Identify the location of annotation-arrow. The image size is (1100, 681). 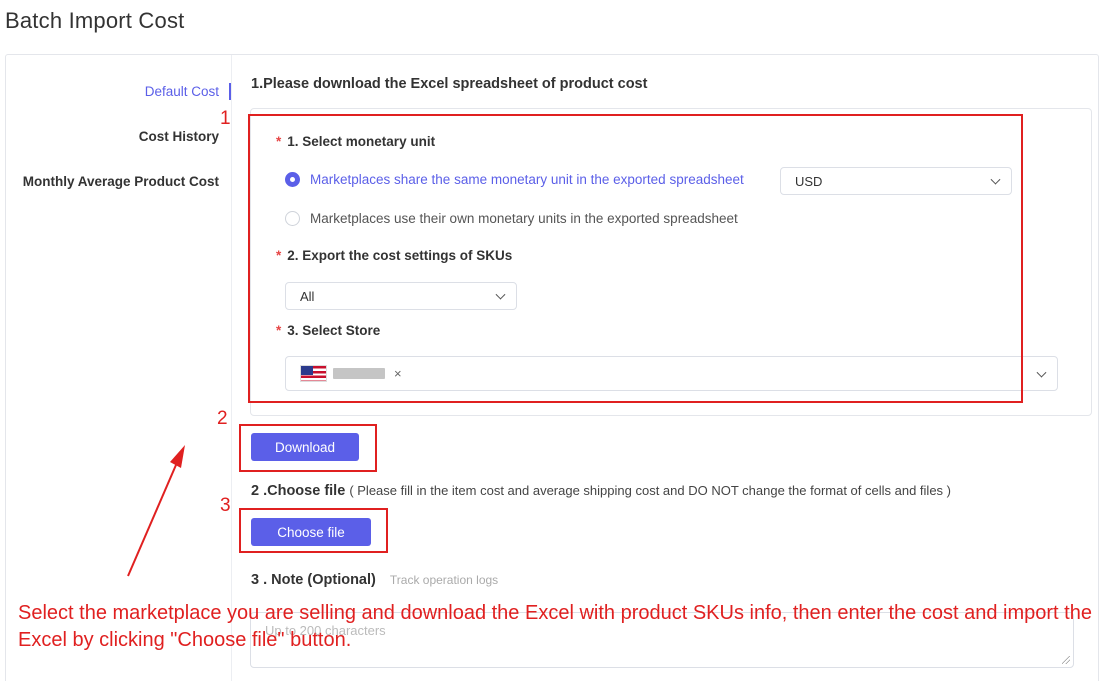
(156, 511).